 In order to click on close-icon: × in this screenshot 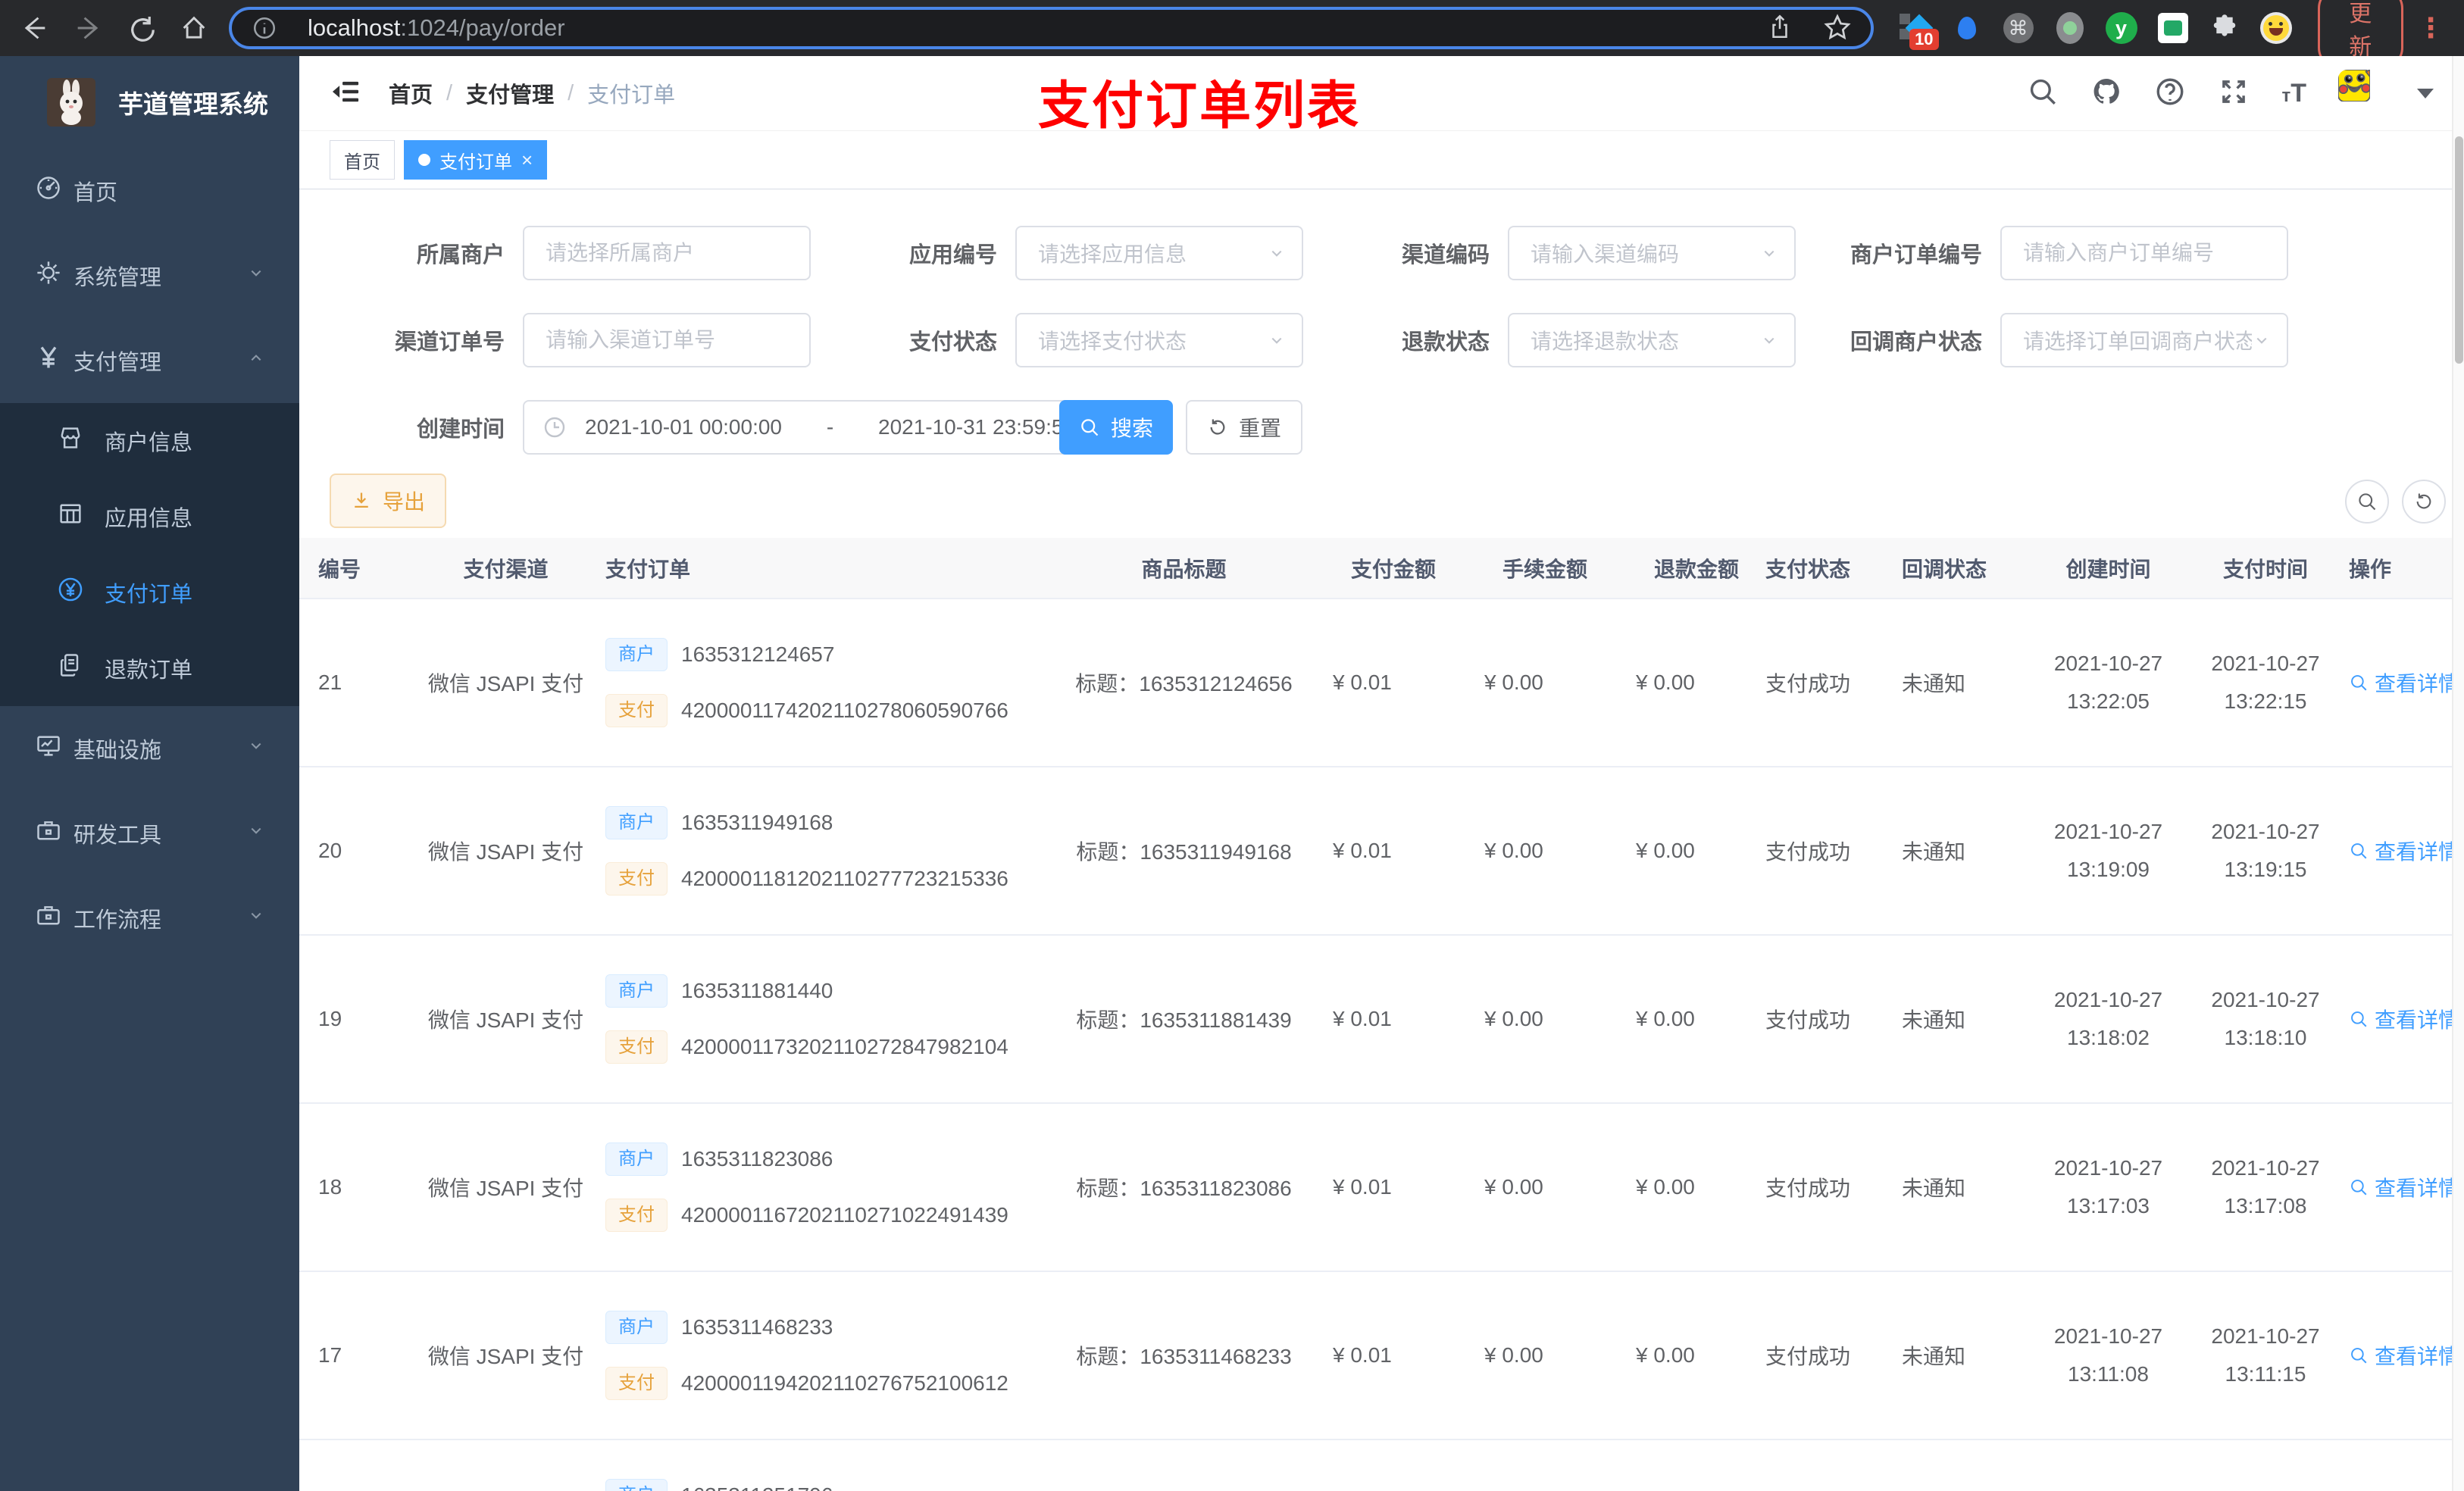, I will do `click(527, 160)`.